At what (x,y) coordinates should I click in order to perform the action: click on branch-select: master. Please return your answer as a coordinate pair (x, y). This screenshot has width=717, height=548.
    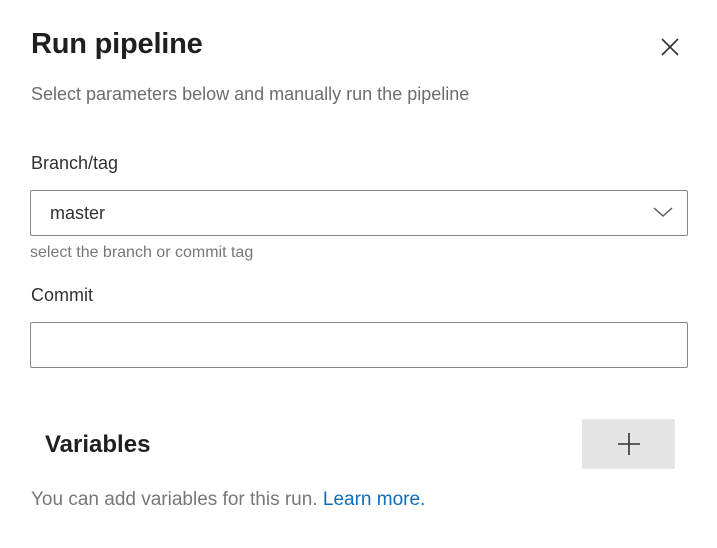
    Looking at the image, I should click on (359, 213).